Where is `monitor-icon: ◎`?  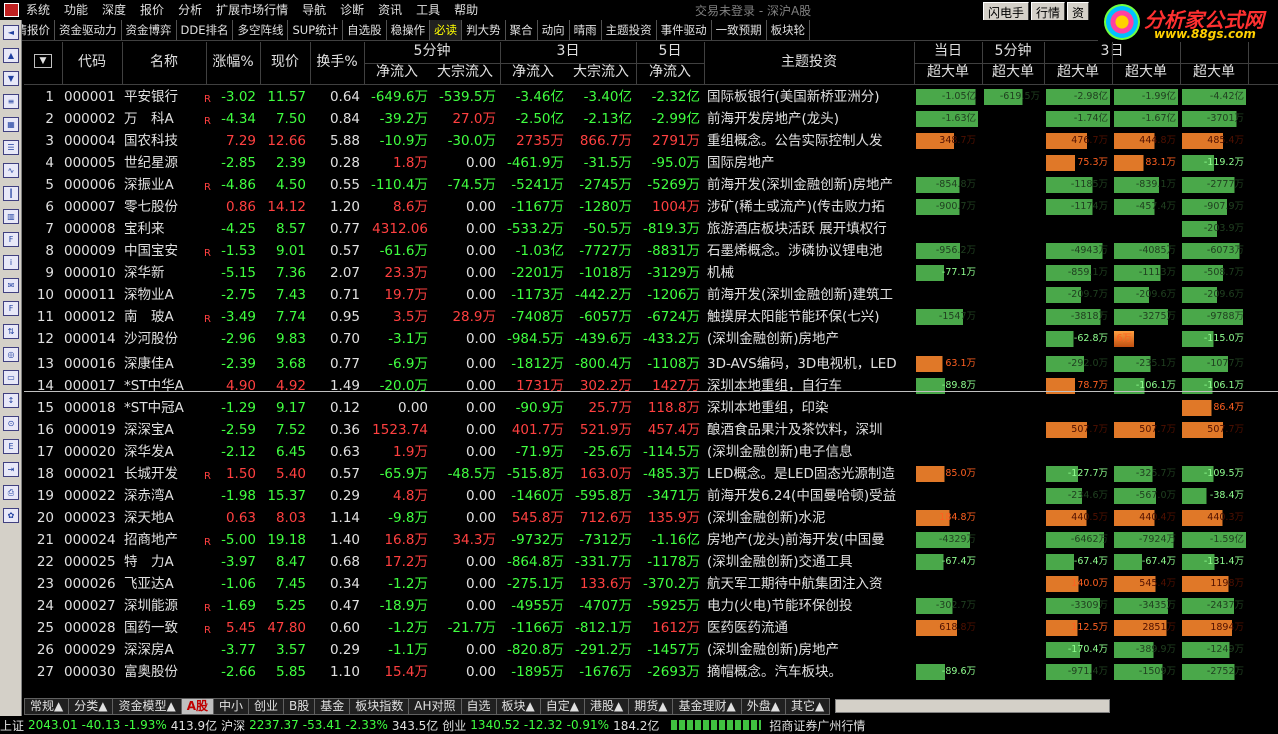
monitor-icon: ◎ is located at coordinates (11, 354).